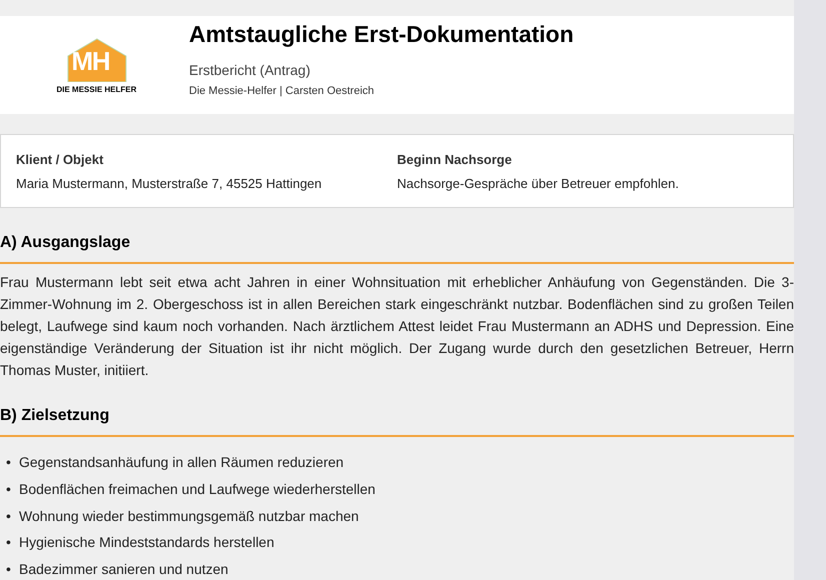 This screenshot has width=826, height=580. I want to click on author-line: Die Messie-Helfer | Carsten Oestreich, so click(282, 91).